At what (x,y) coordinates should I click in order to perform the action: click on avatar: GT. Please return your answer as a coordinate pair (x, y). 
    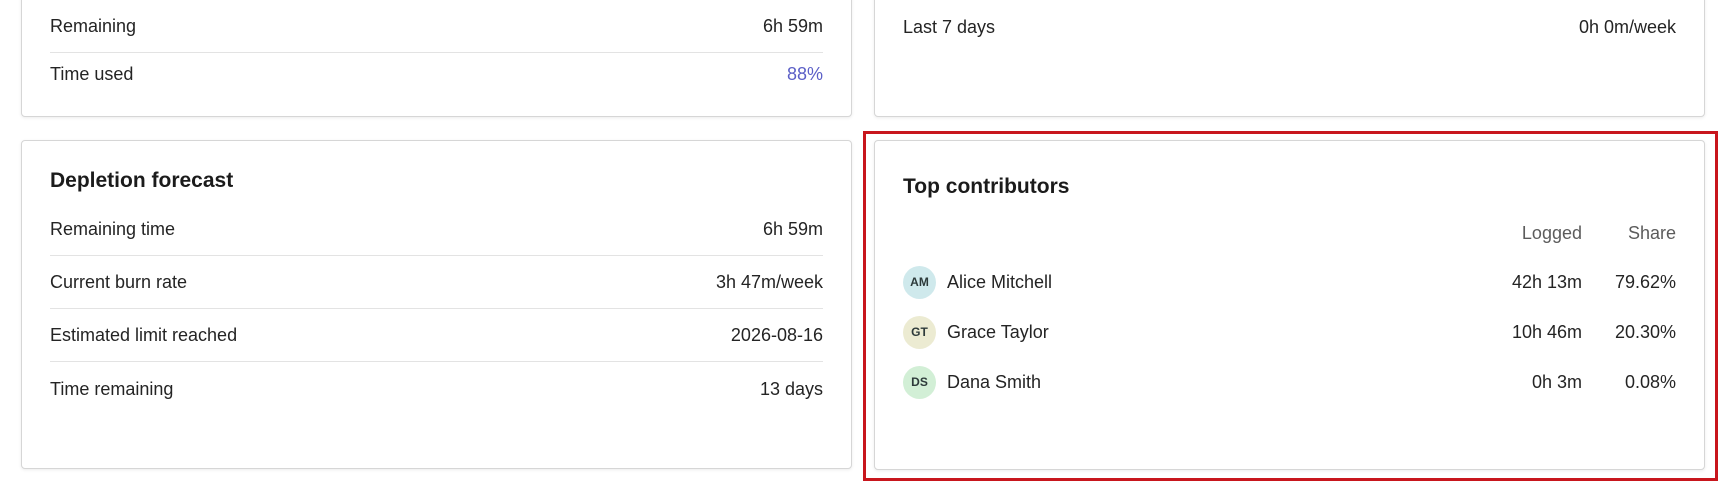
    Looking at the image, I should click on (919, 332).